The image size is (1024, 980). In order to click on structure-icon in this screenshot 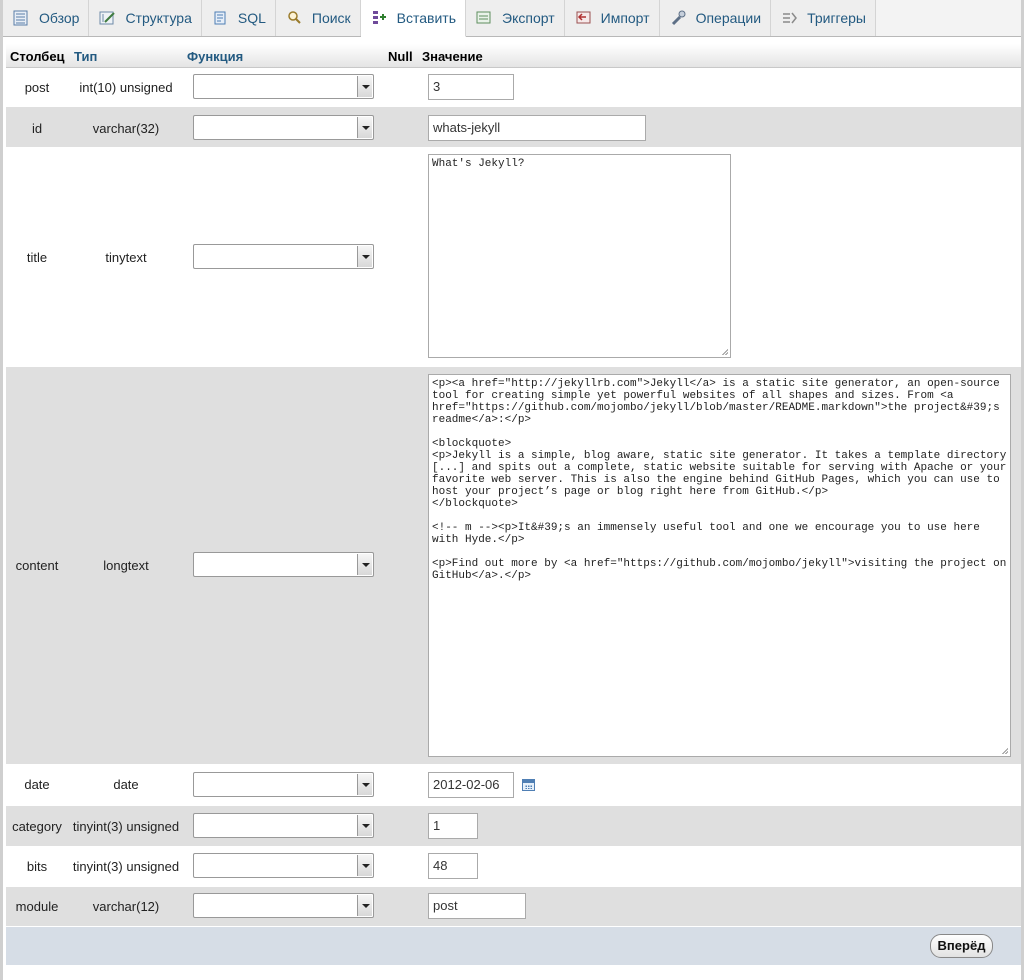, I will do `click(108, 18)`.